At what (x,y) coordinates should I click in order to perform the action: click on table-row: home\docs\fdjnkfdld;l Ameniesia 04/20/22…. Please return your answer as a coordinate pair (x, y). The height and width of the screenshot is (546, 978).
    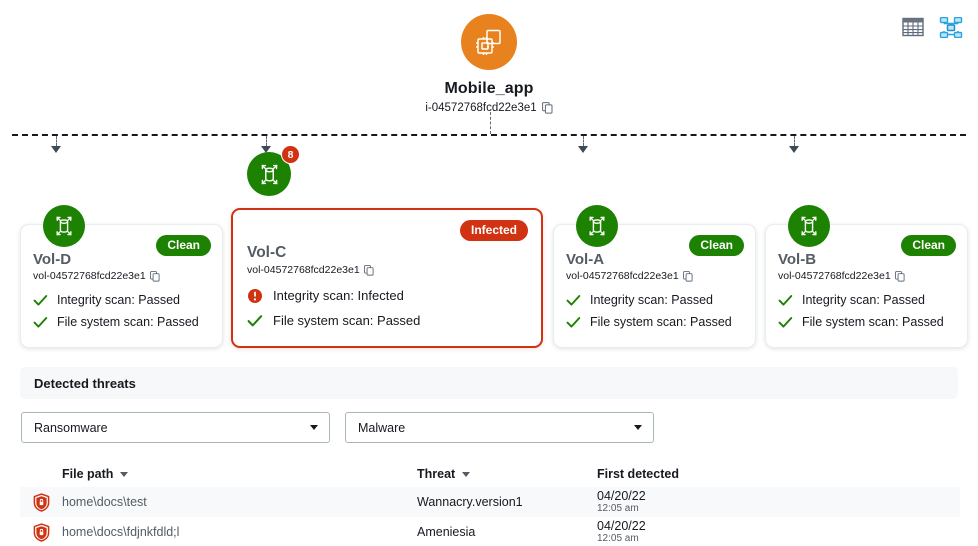
    Looking at the image, I should click on (490, 531).